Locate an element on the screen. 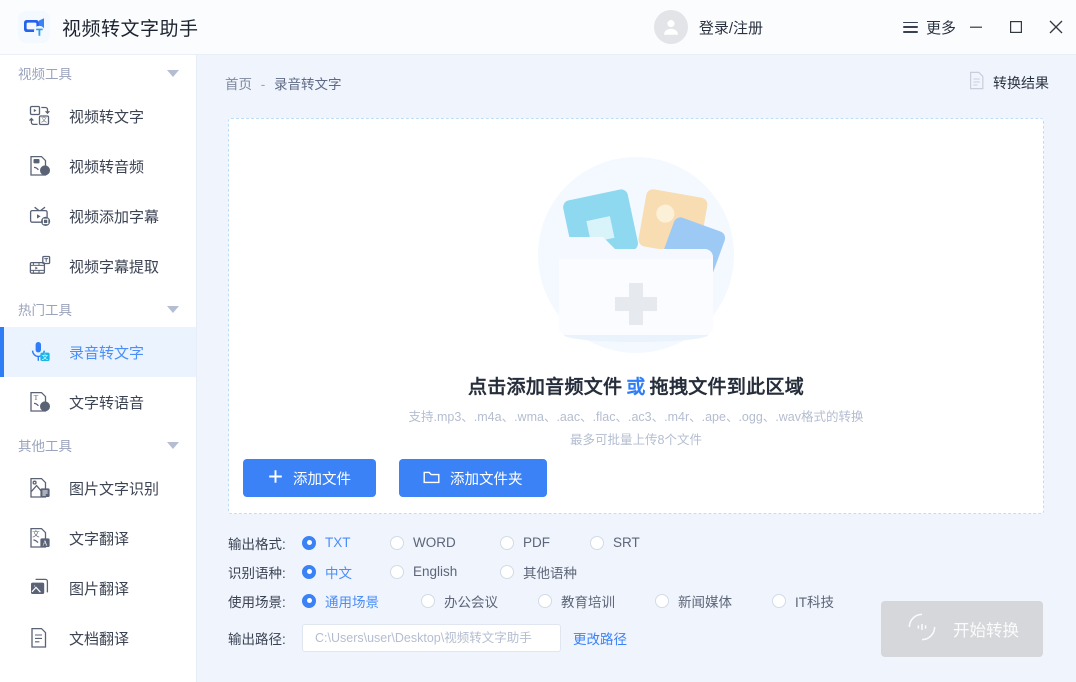  sidebar-item-video-to-text: 文 视频转文字 is located at coordinates (98, 116).